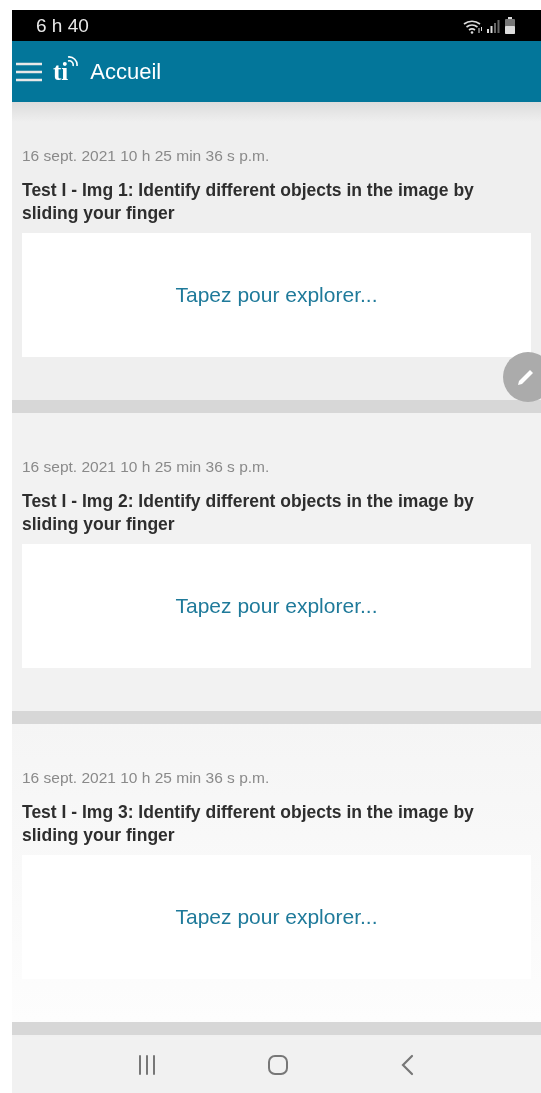 This screenshot has width=541, height=1093. Describe the element at coordinates (510, 25) in the screenshot. I see `battery-icon` at that location.